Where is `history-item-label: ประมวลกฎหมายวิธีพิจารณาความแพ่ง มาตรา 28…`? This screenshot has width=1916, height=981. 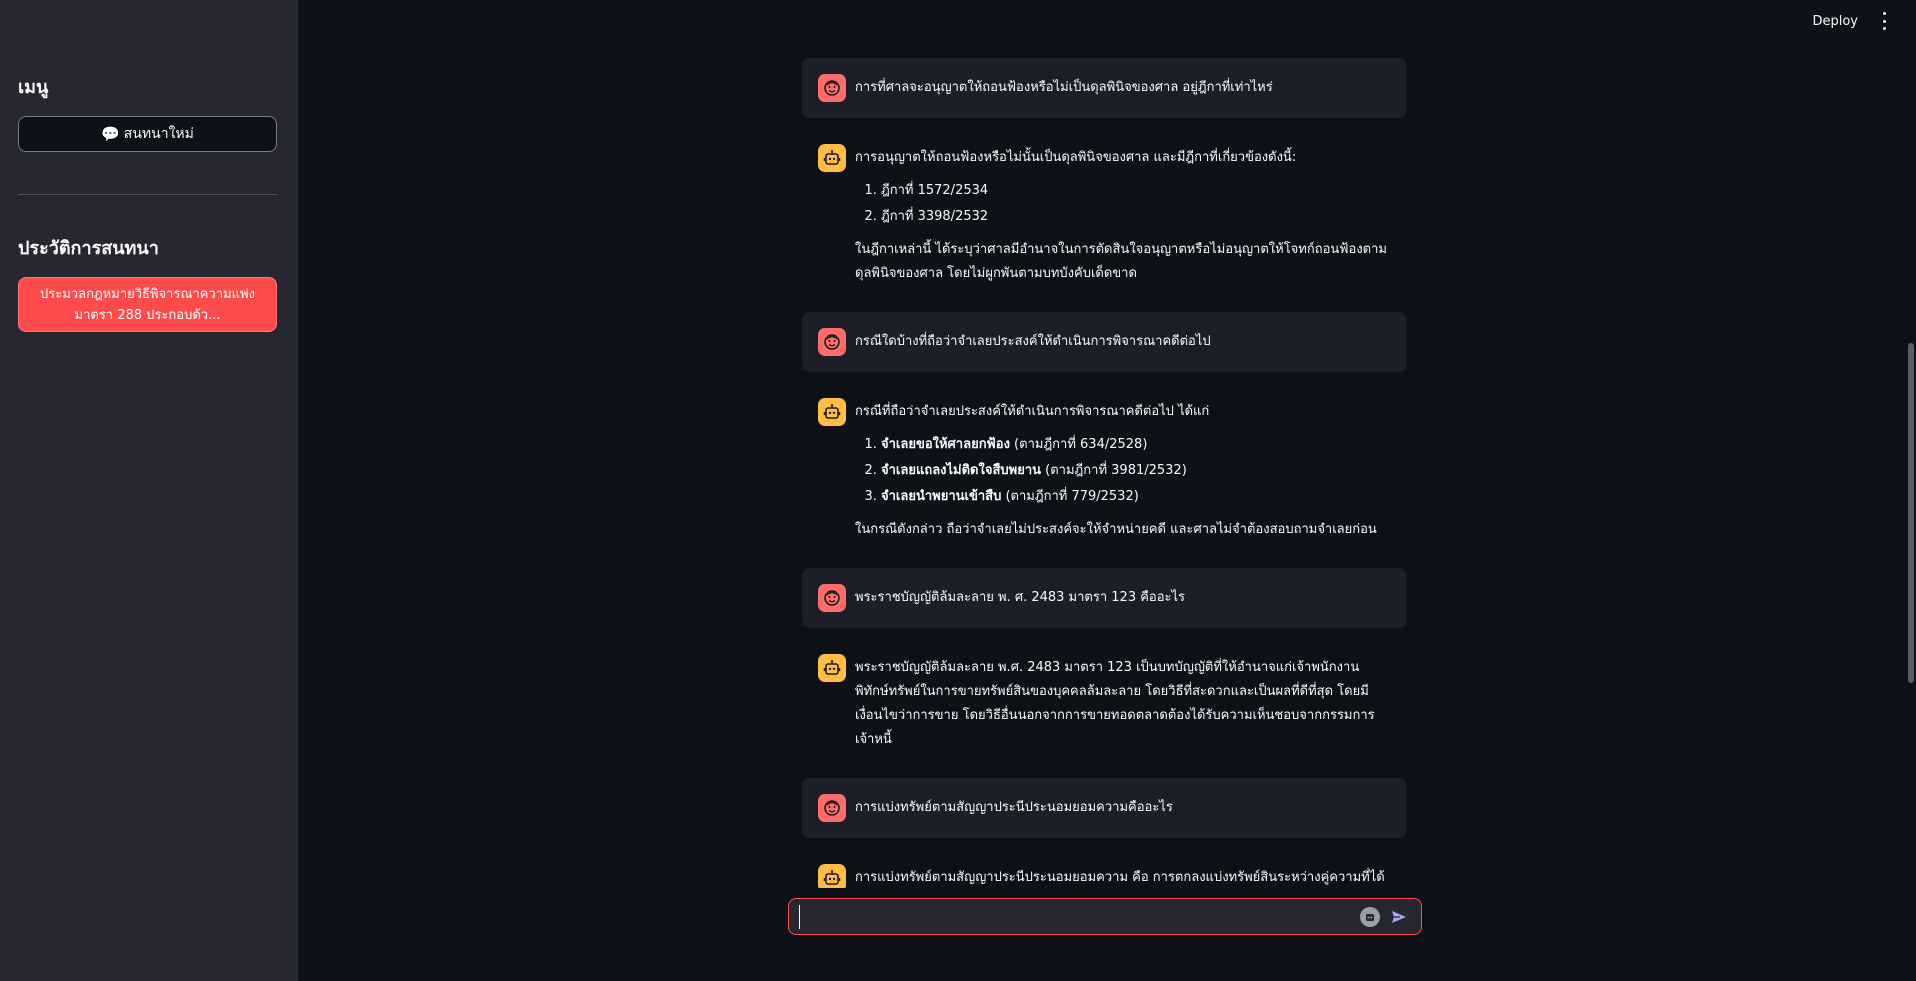
history-item-label: ประมวลกฎหมายวิธีพิจารณาความแพ่ง มาตรา 28… is located at coordinates (147, 304).